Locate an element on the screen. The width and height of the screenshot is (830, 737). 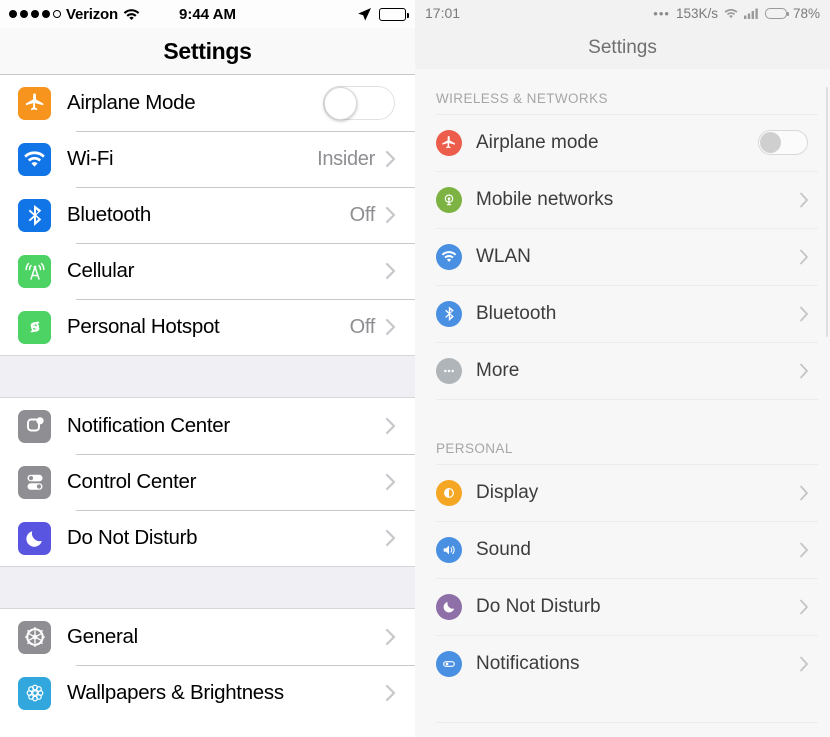
hotspot-status-value: Off is located at coordinates (362, 326).